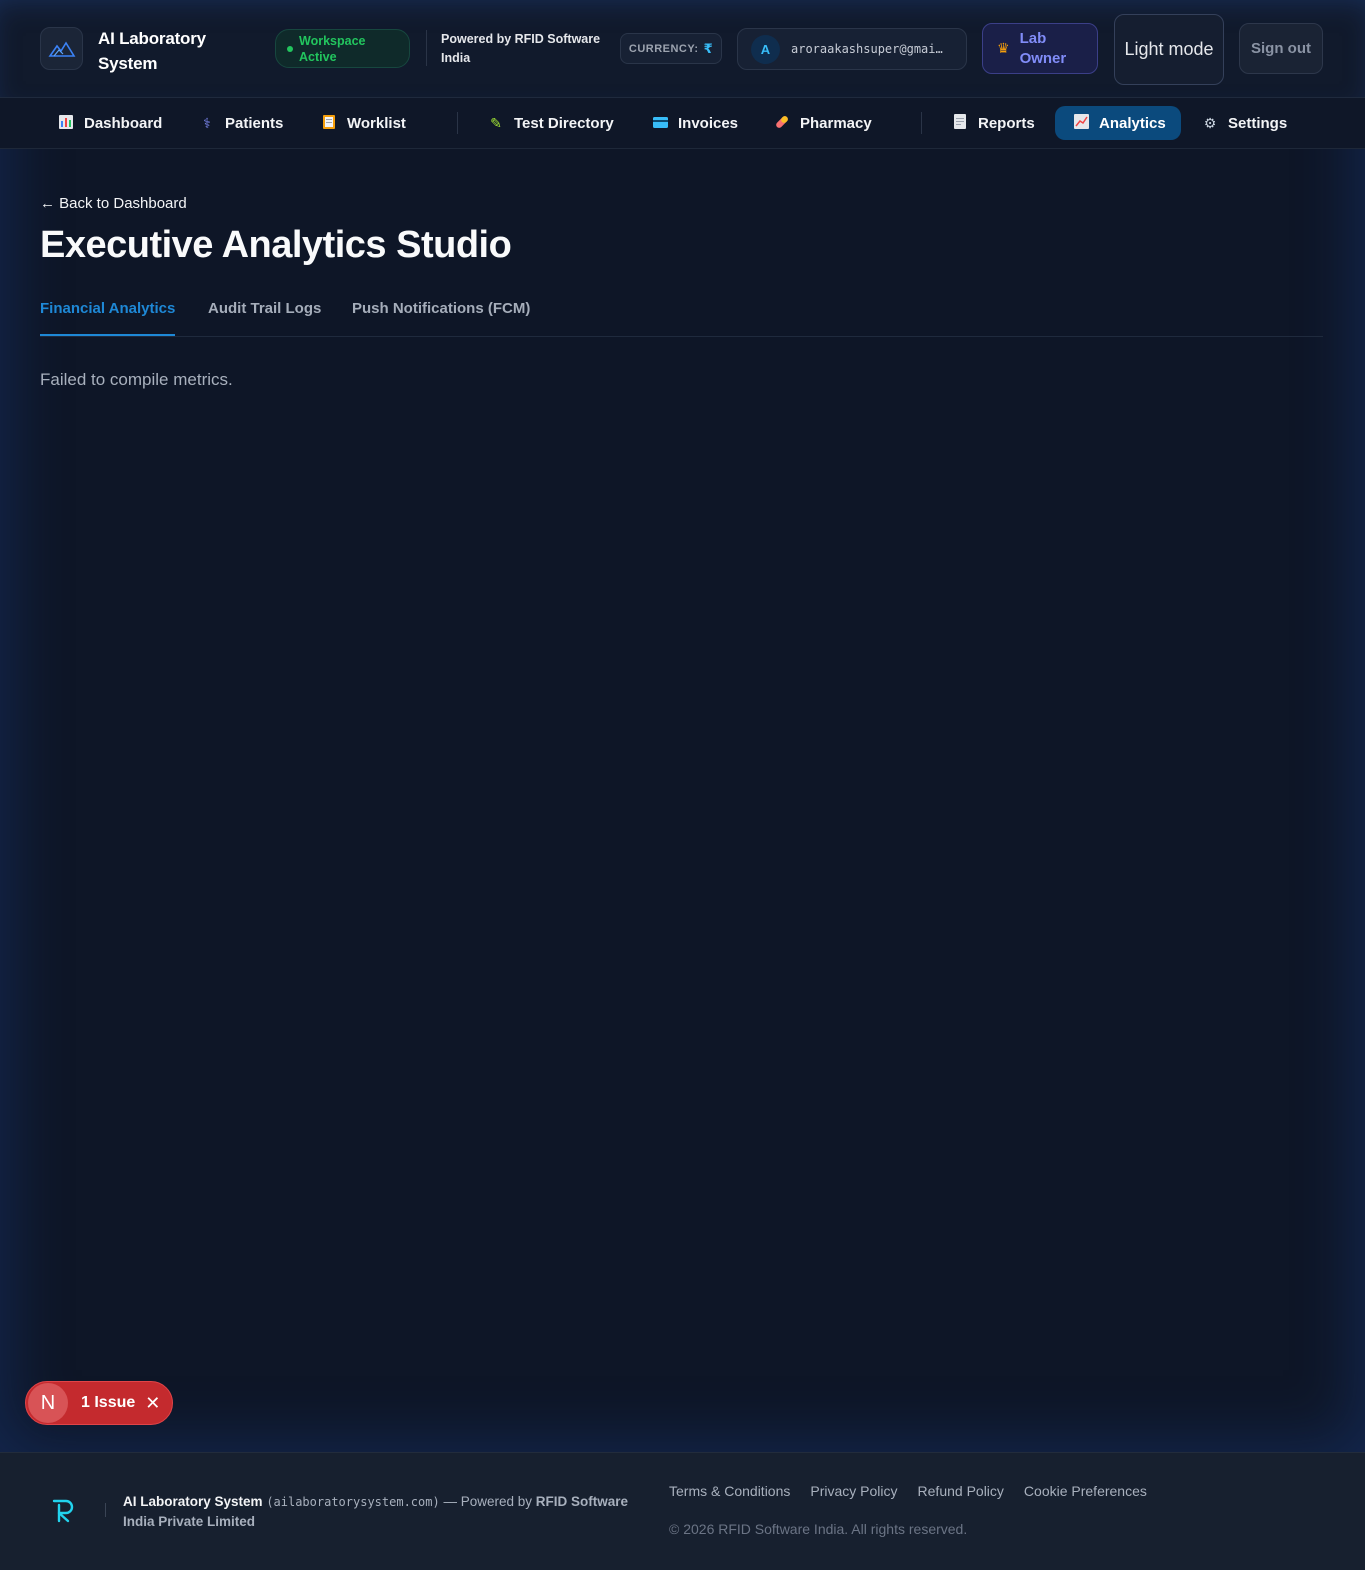  I want to click on page-title: Executive Analytics Studio, so click(276, 245).